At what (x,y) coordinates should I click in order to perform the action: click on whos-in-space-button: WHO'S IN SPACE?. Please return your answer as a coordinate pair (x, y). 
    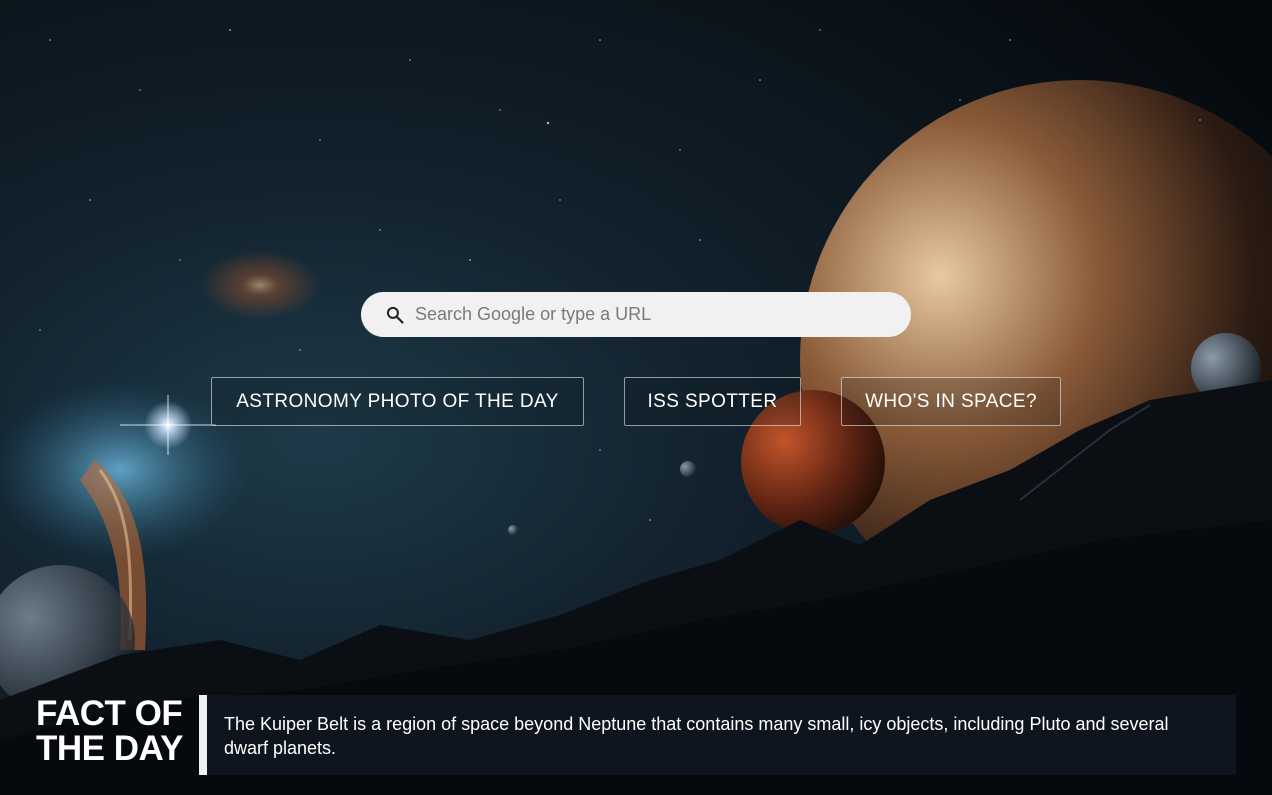
    Looking at the image, I should click on (951, 401).